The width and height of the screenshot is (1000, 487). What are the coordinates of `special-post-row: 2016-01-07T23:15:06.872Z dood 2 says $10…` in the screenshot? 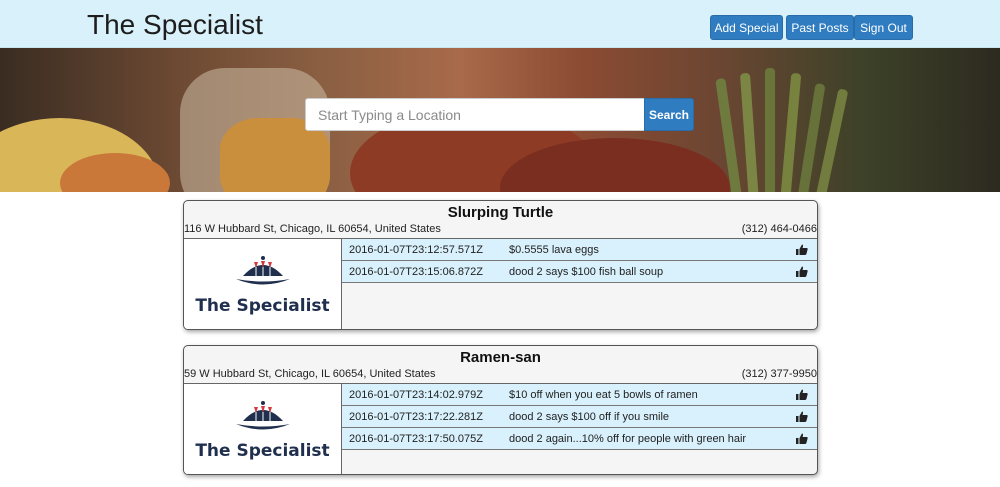 It's located at (579, 272).